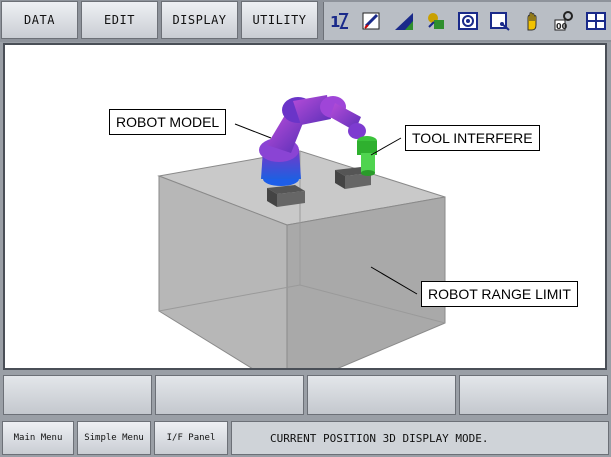  What do you see at coordinates (199, 20) in the screenshot?
I see `menu-display-button: DISPLAY` at bounding box center [199, 20].